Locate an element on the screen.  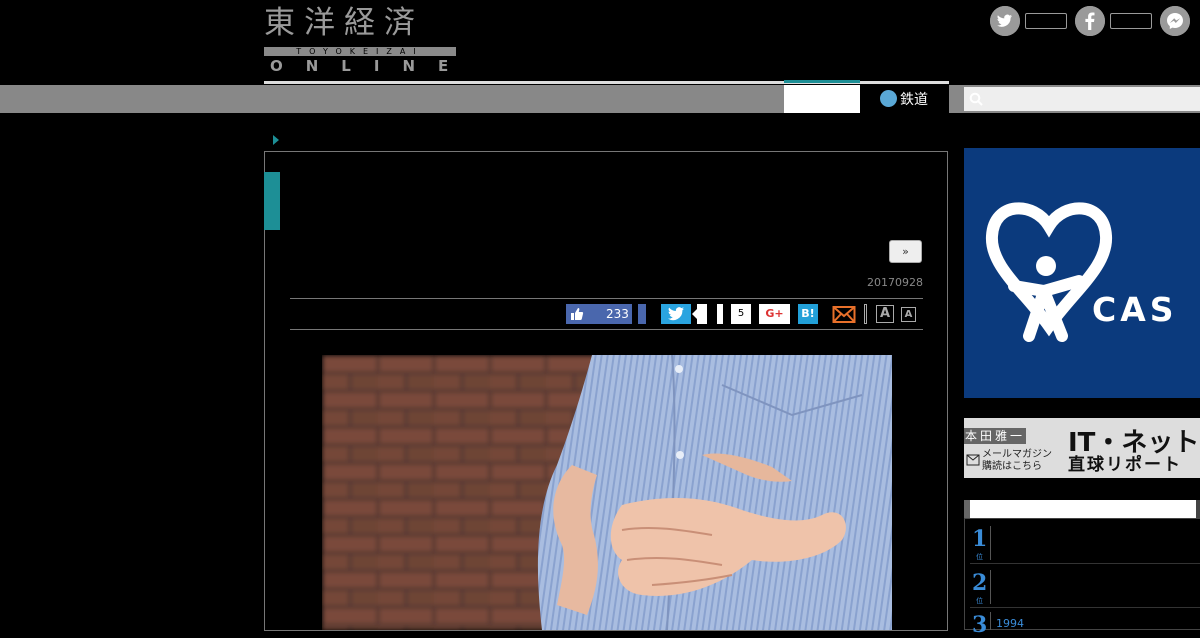
next-page-button: » is located at coordinates (905, 251).